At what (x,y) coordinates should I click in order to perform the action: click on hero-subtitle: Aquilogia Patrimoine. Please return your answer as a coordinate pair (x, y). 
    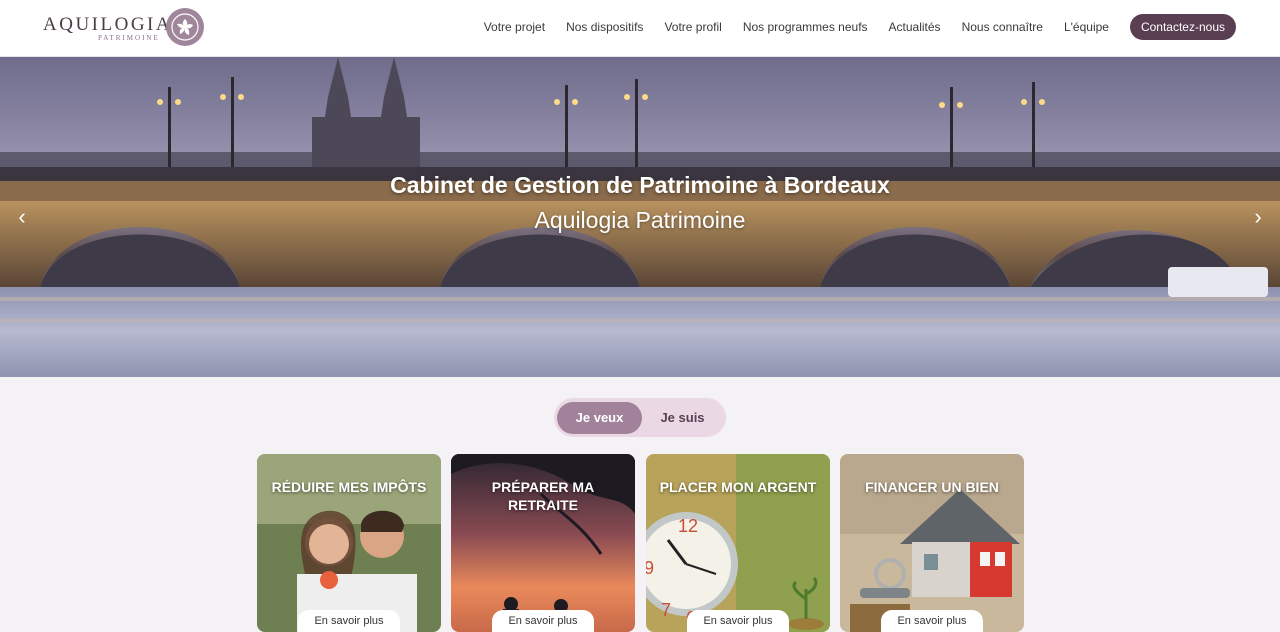
    Looking at the image, I should click on (640, 220).